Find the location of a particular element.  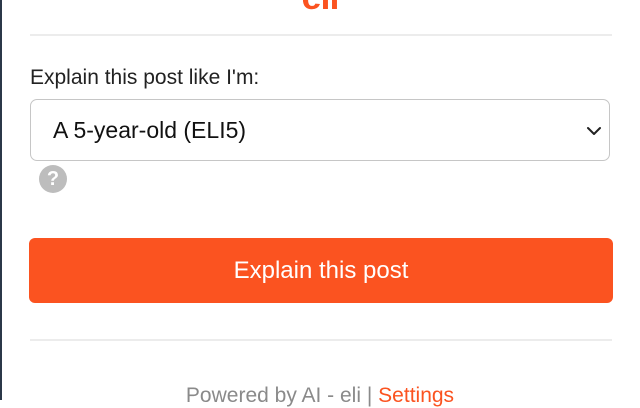

explain-post-button: Explain this post is located at coordinates (321, 270).